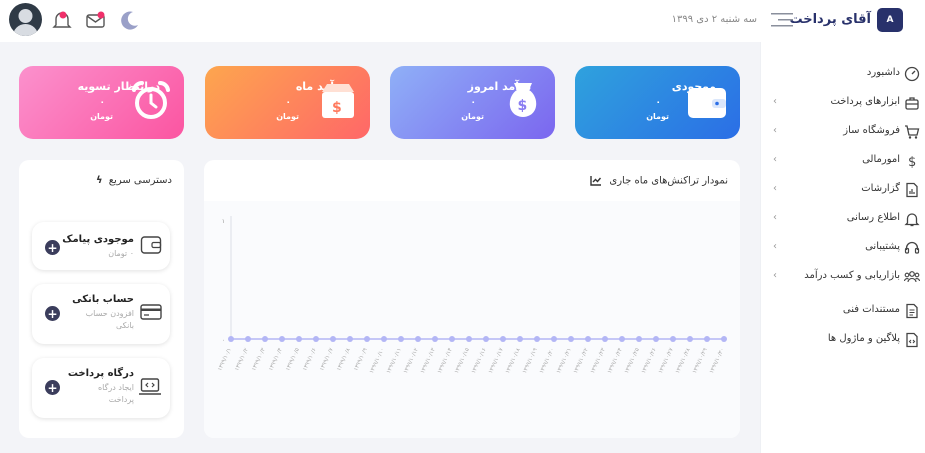 The width and height of the screenshot is (925, 453). What do you see at coordinates (223, 340) in the screenshot?
I see `y-tick-label: ۰` at bounding box center [223, 340].